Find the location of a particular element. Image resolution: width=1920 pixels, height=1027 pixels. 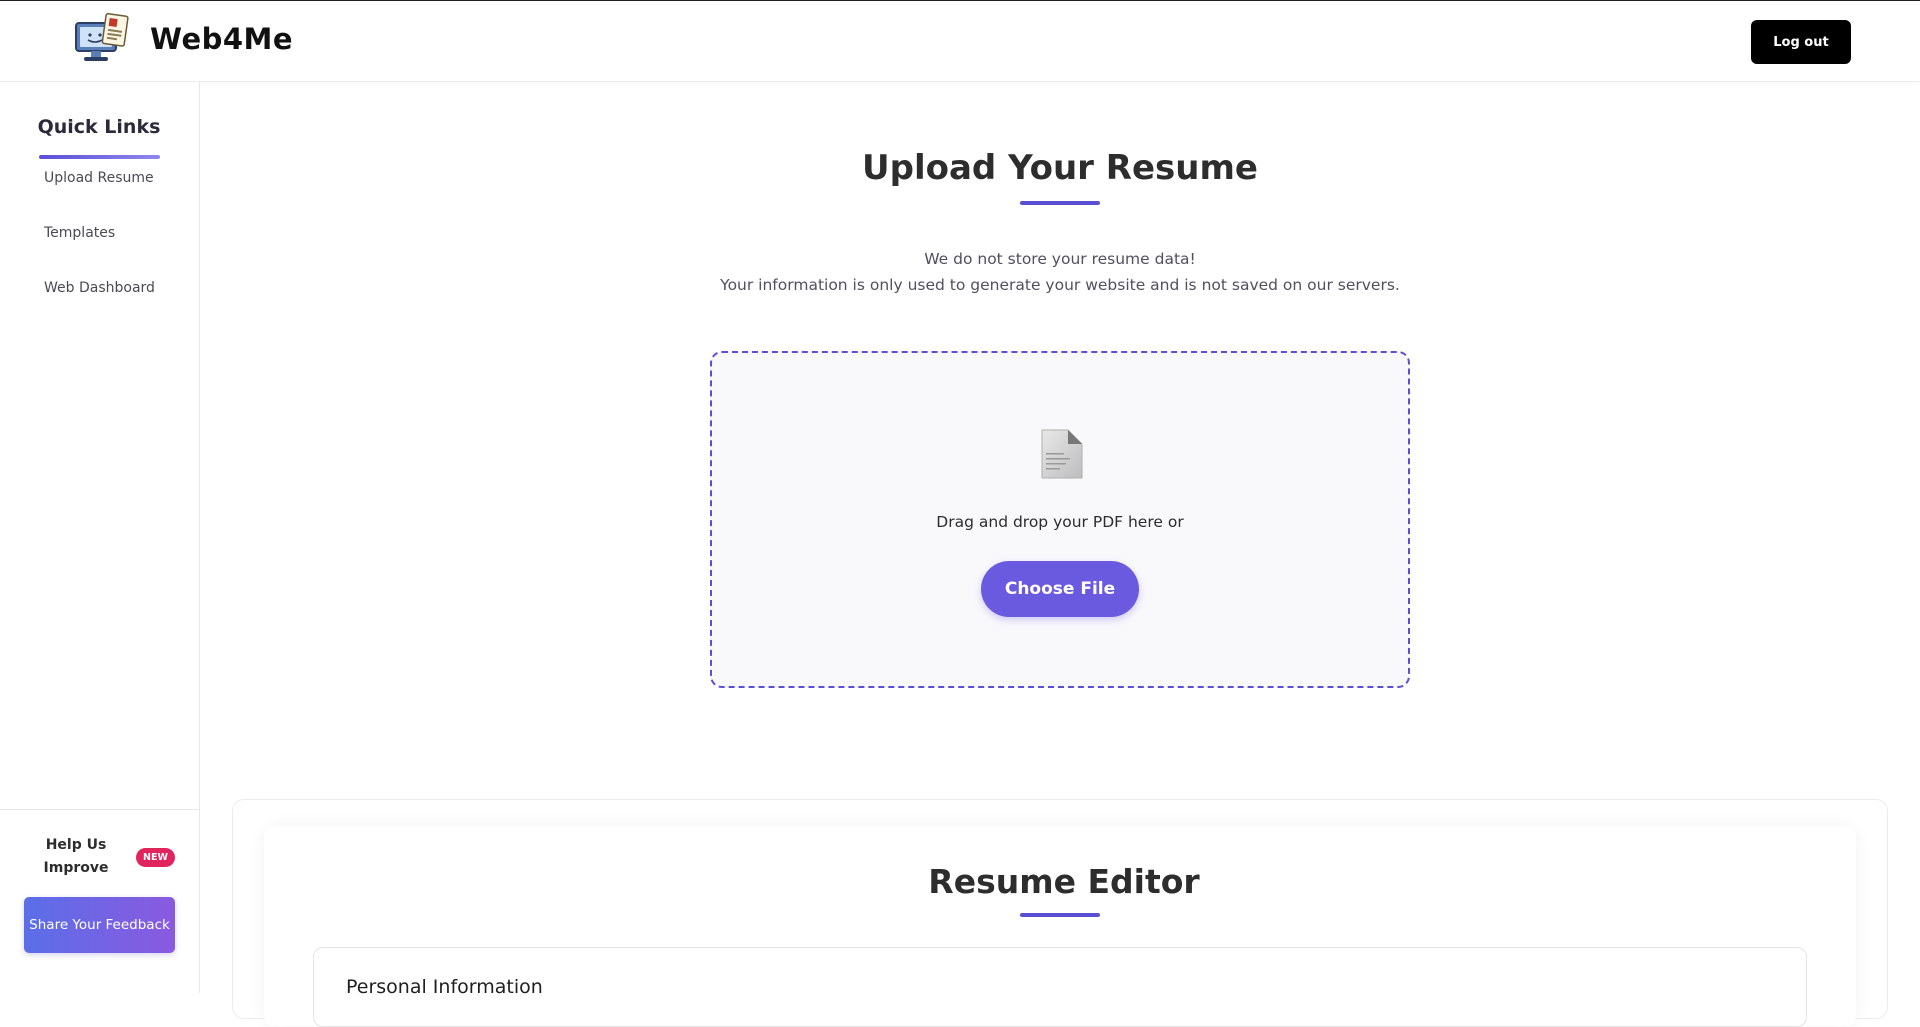

help-us-improve-text: Help Us Improve is located at coordinates (76, 856).